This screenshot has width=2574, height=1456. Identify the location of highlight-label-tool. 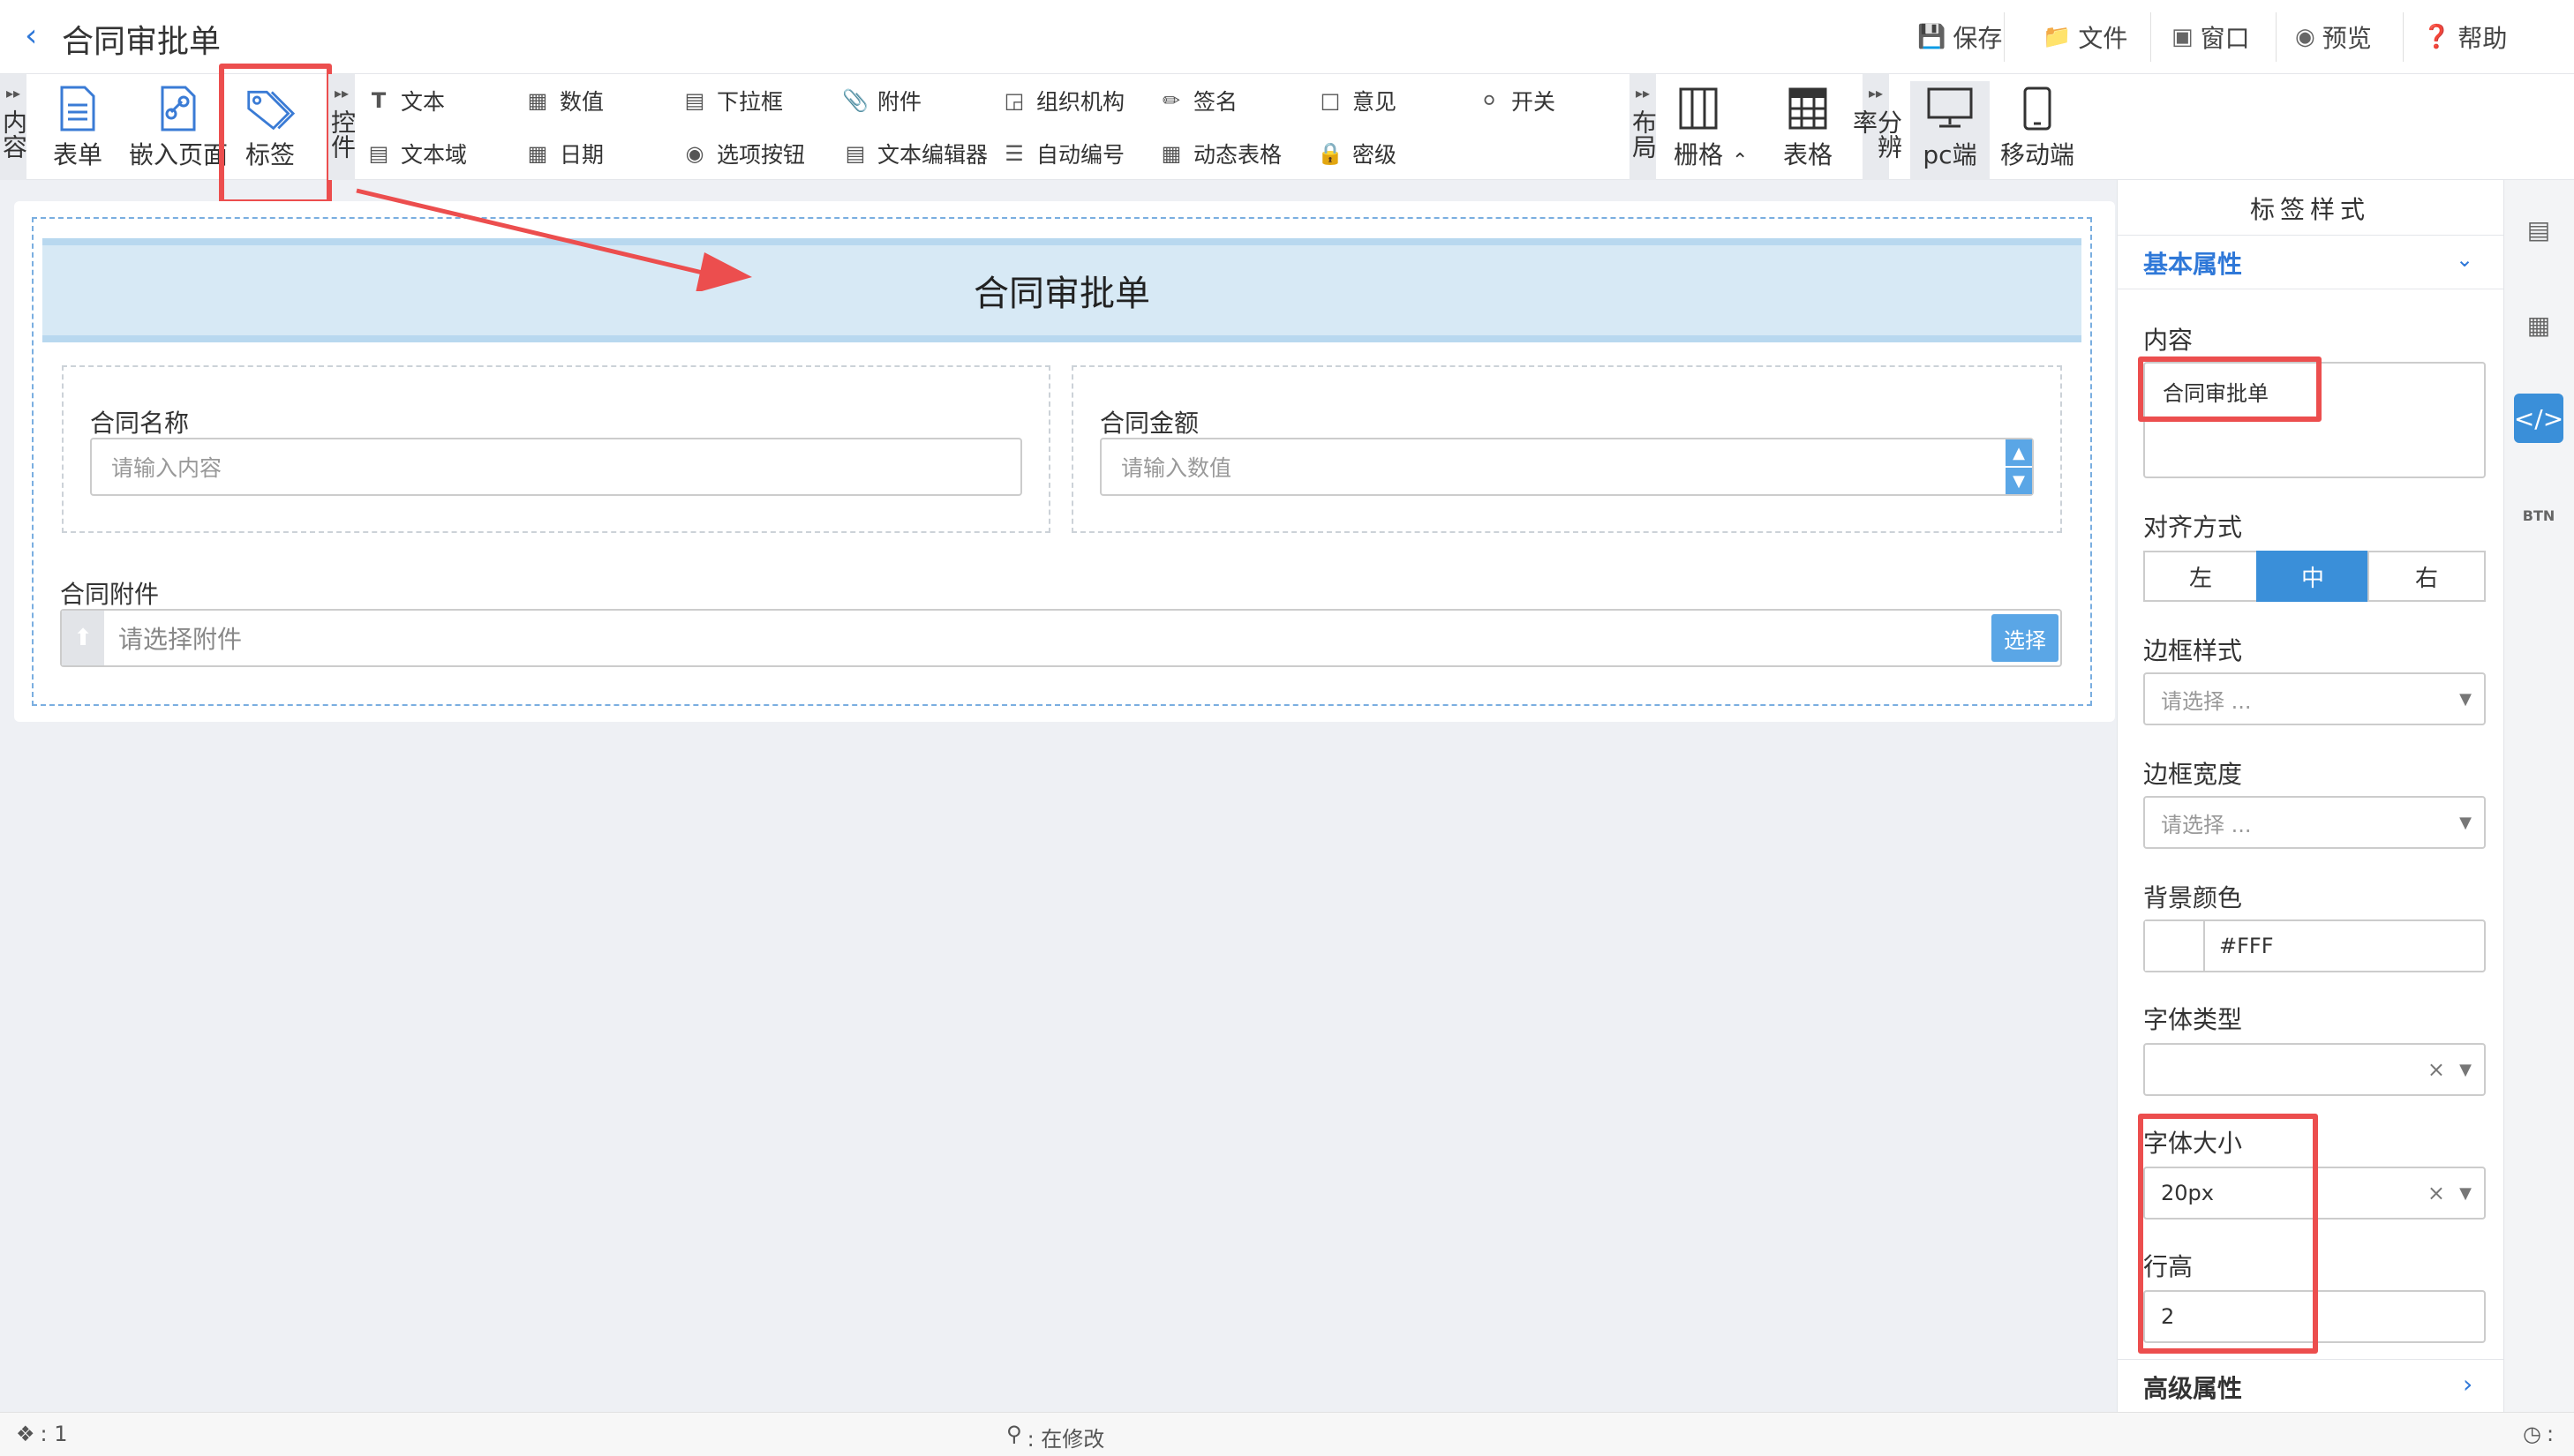
(275, 134).